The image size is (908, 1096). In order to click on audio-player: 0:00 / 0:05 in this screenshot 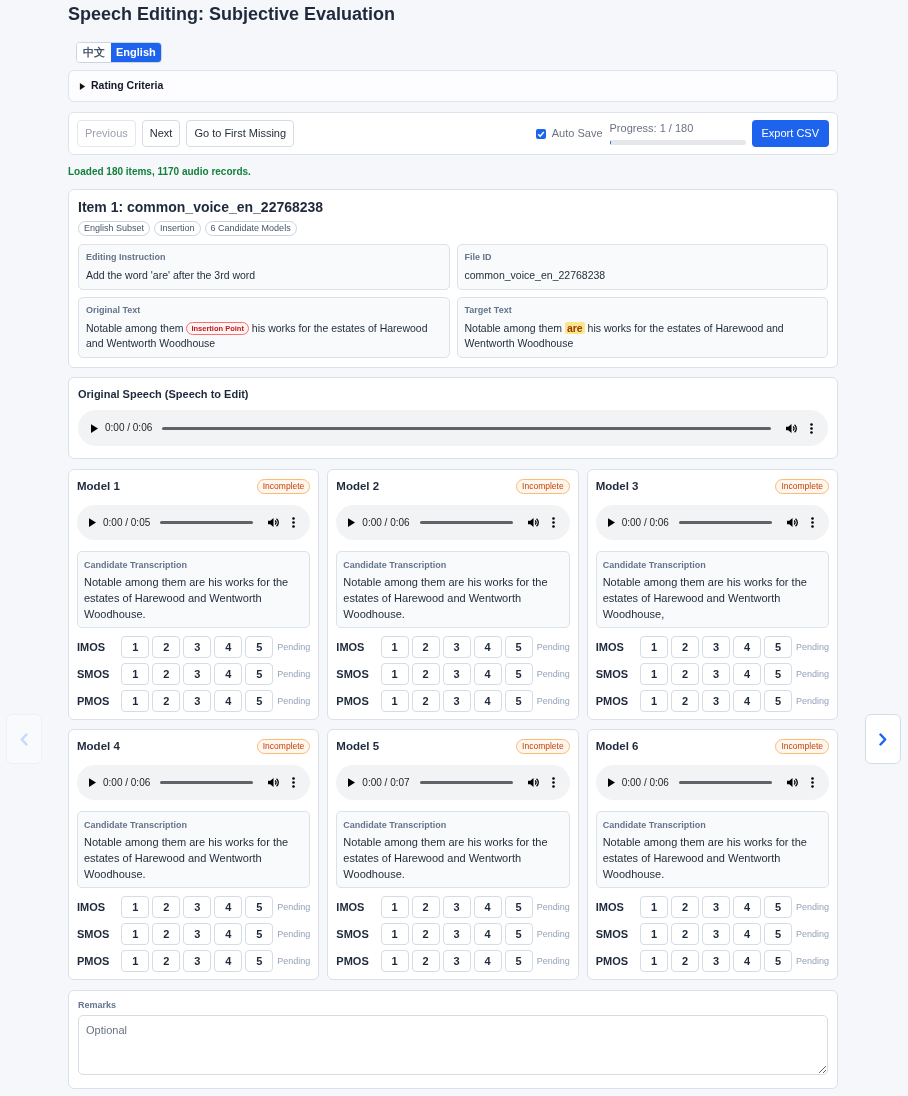, I will do `click(194, 522)`.